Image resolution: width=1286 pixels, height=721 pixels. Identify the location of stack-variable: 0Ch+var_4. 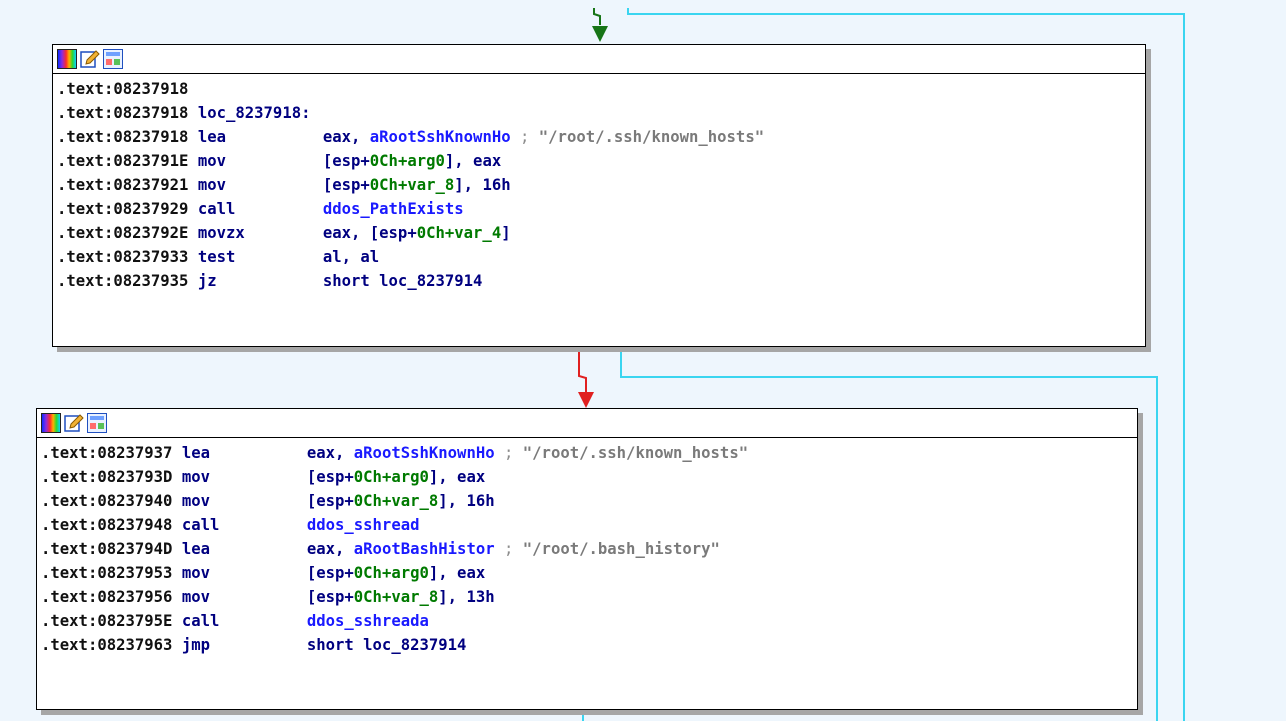
(459, 233).